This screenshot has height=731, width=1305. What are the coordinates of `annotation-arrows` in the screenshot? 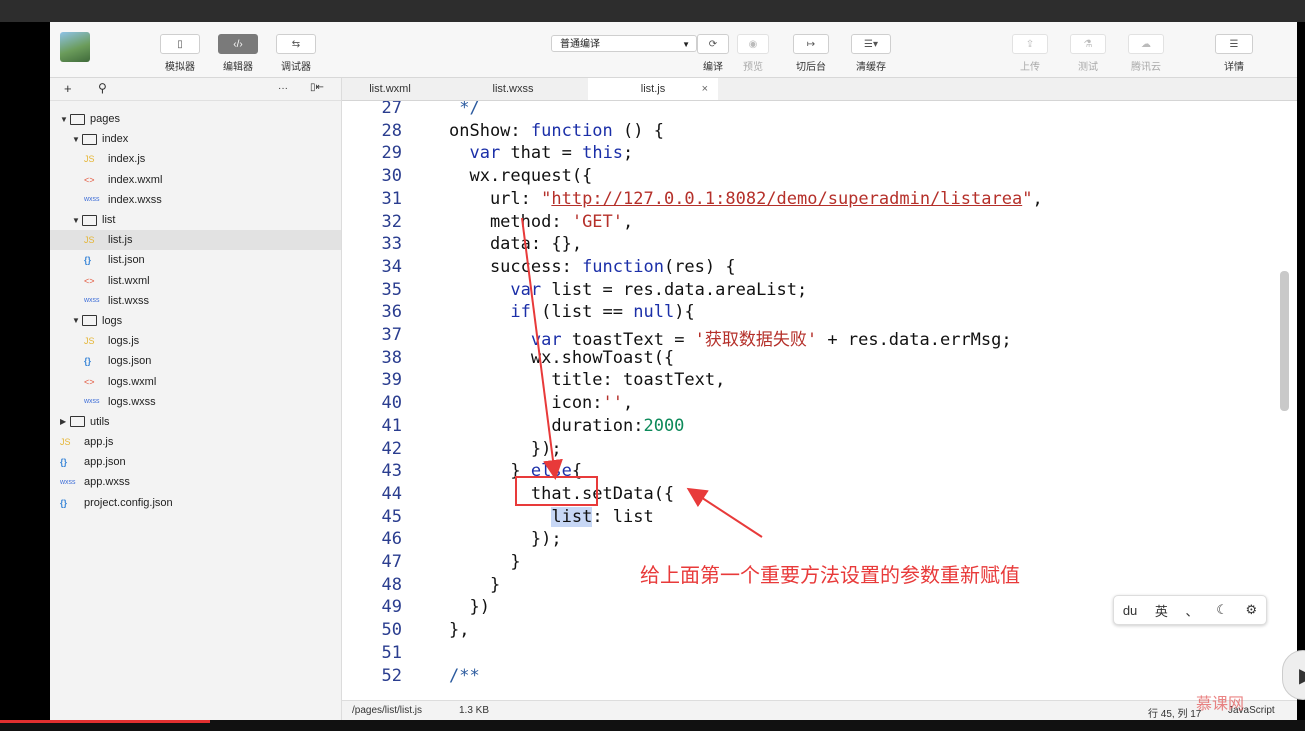 It's located at (642, 377).